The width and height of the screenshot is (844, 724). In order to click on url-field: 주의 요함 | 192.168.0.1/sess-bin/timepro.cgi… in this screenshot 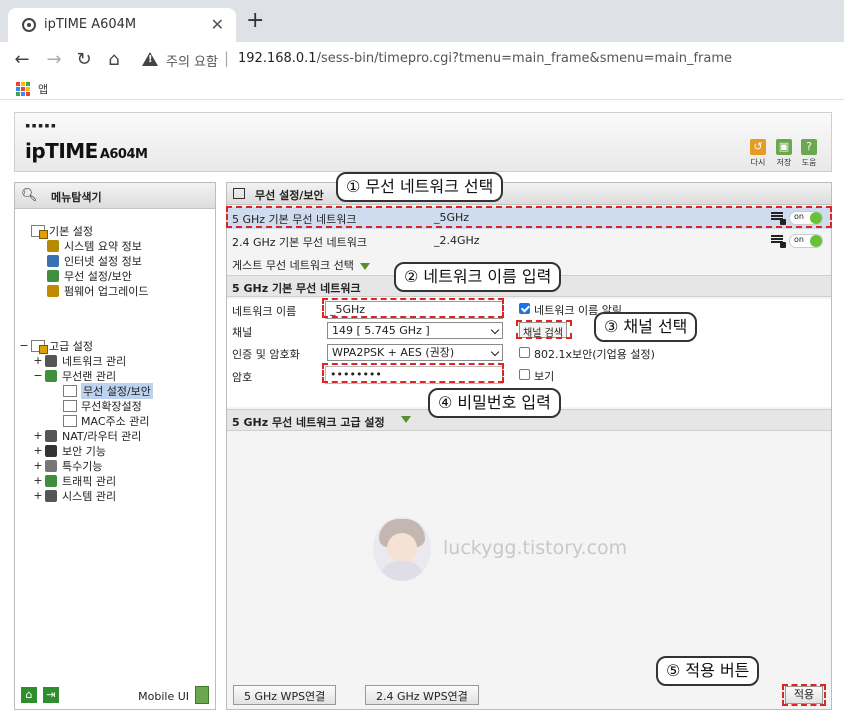, I will do `click(485, 60)`.